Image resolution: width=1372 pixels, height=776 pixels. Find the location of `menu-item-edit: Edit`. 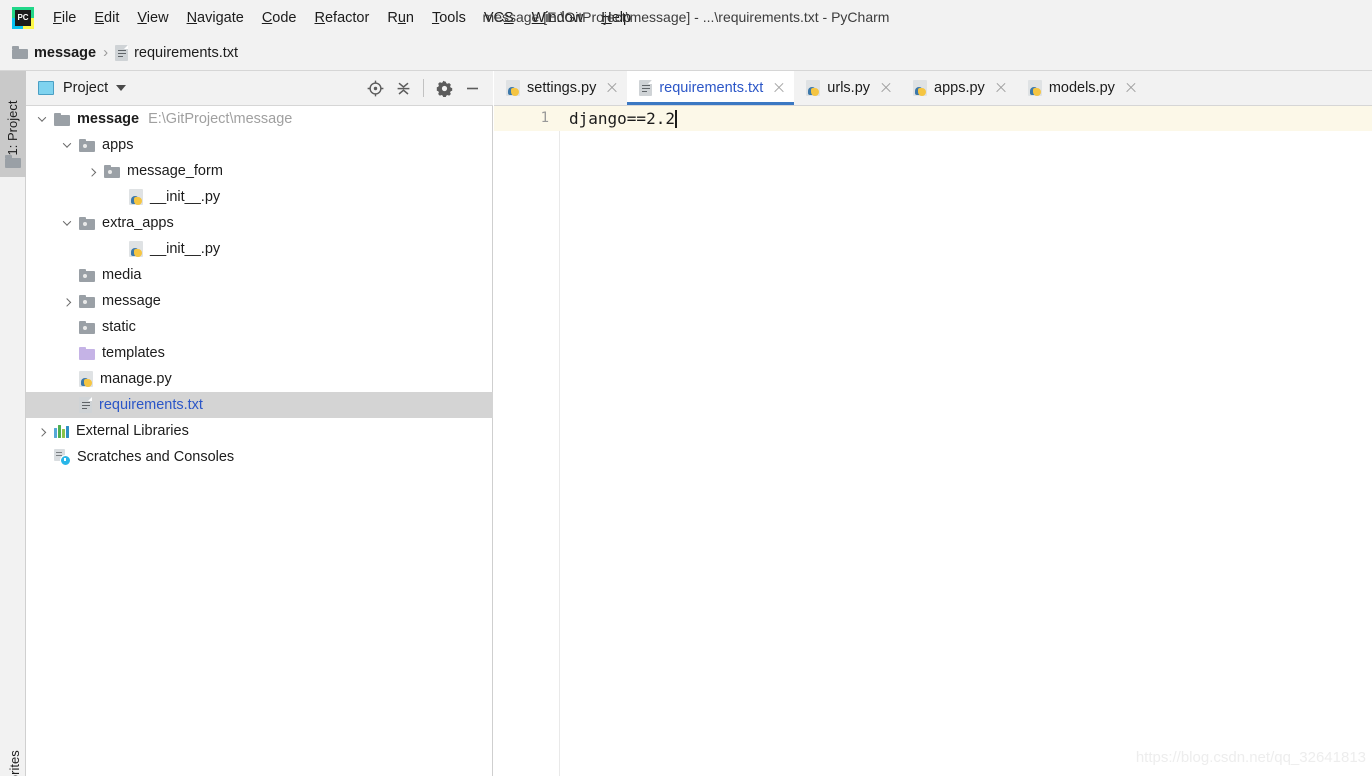

menu-item-edit: Edit is located at coordinates (106, 18).